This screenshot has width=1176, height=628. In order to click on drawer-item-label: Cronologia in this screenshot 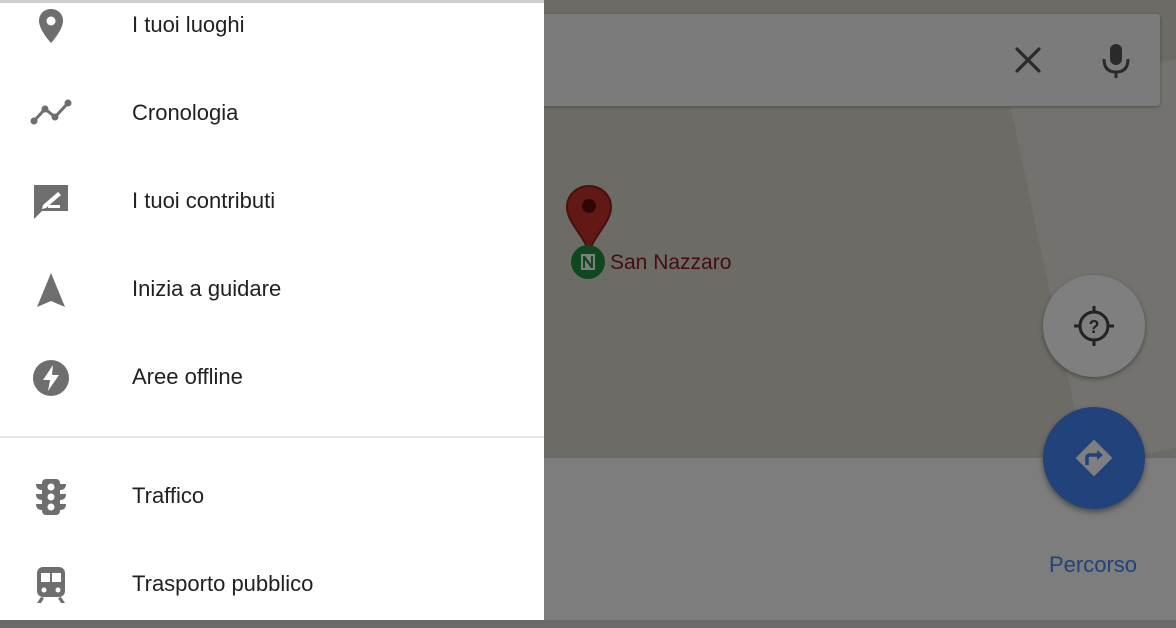, I will do `click(185, 112)`.